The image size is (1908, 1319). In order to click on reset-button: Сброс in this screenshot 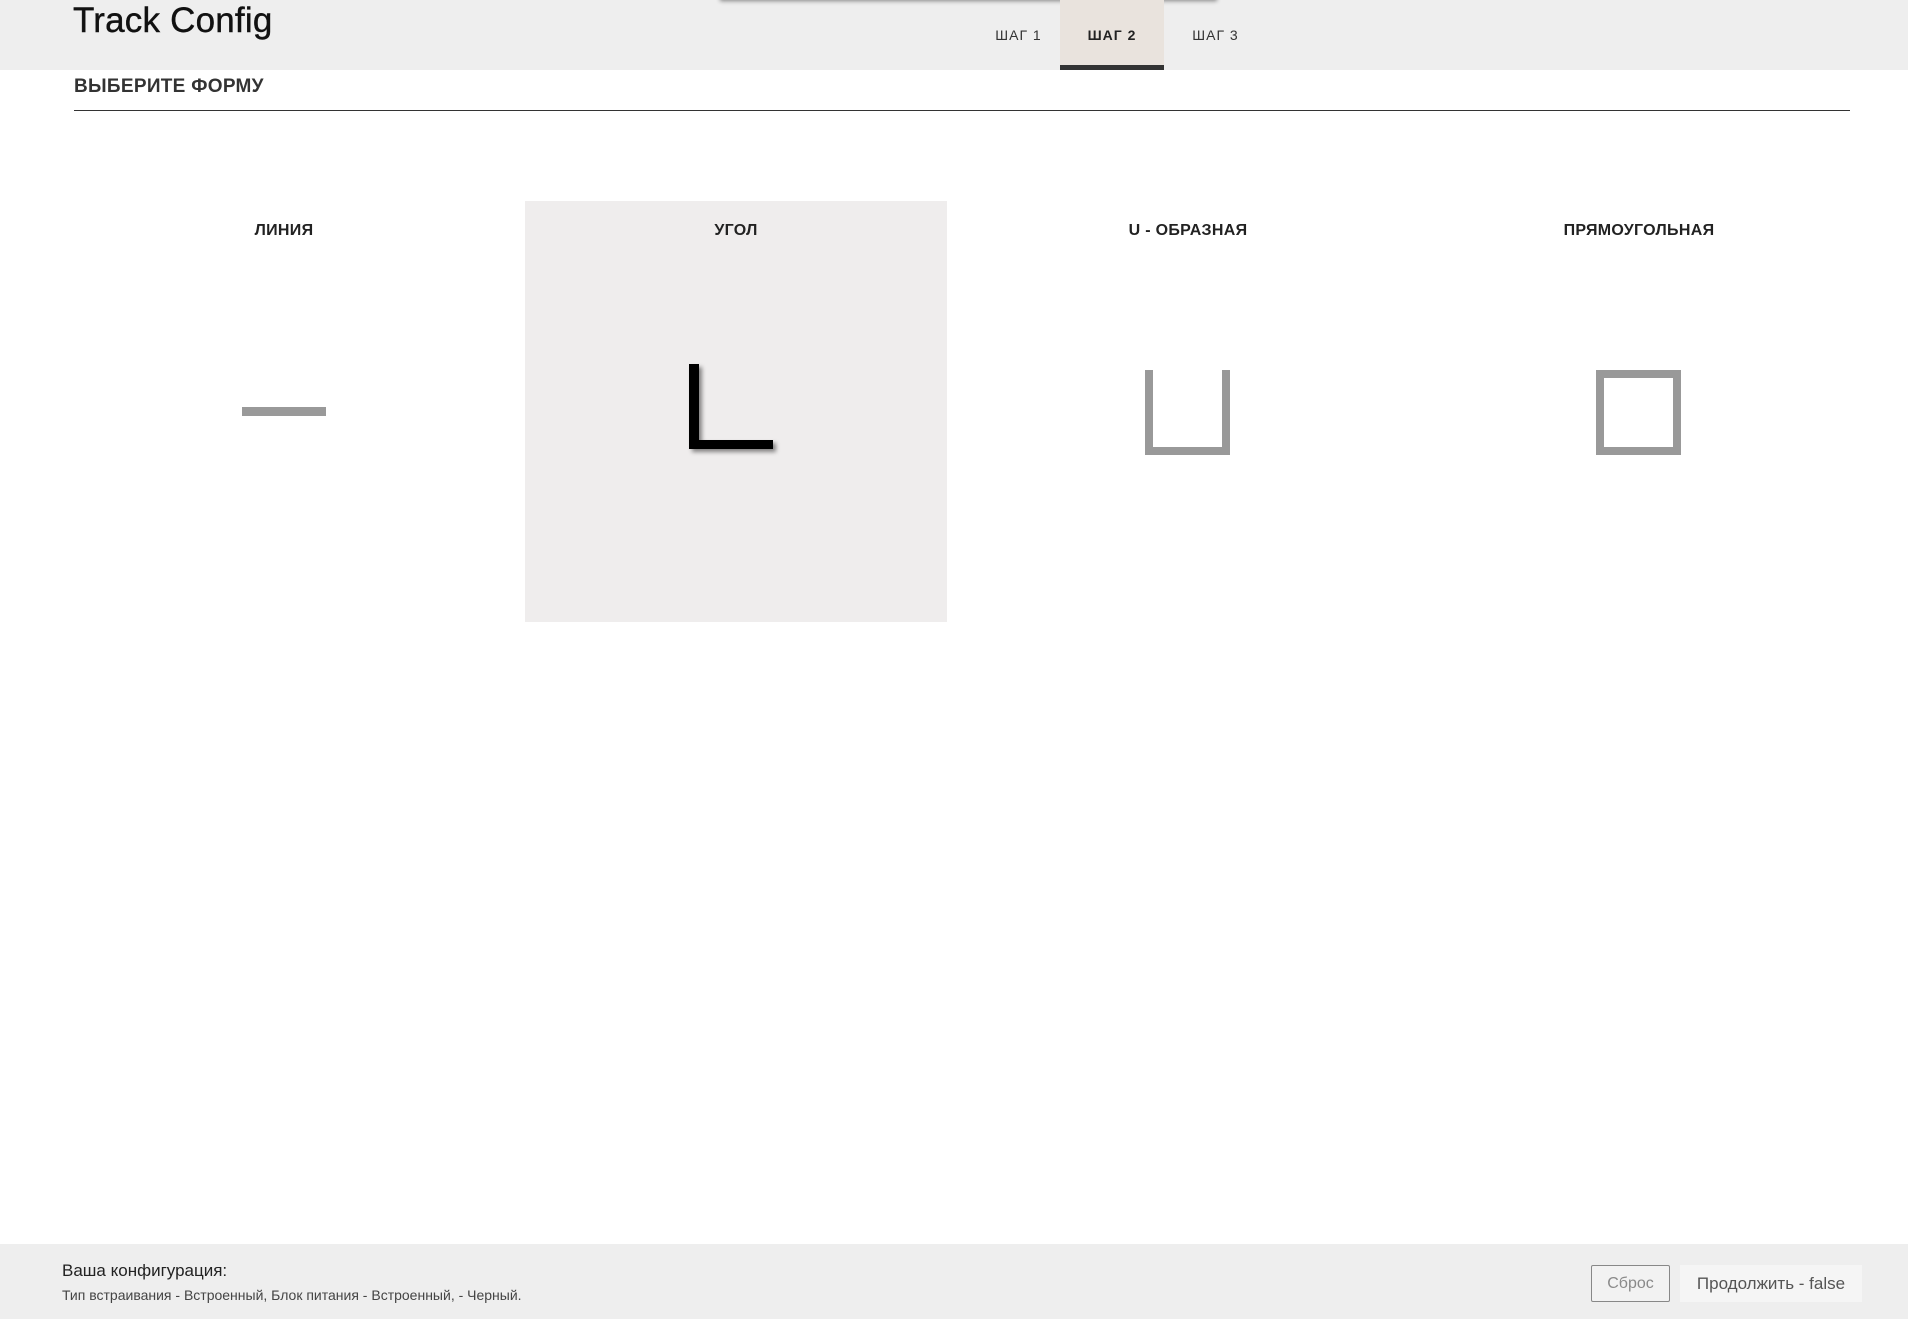, I will do `click(1630, 1283)`.